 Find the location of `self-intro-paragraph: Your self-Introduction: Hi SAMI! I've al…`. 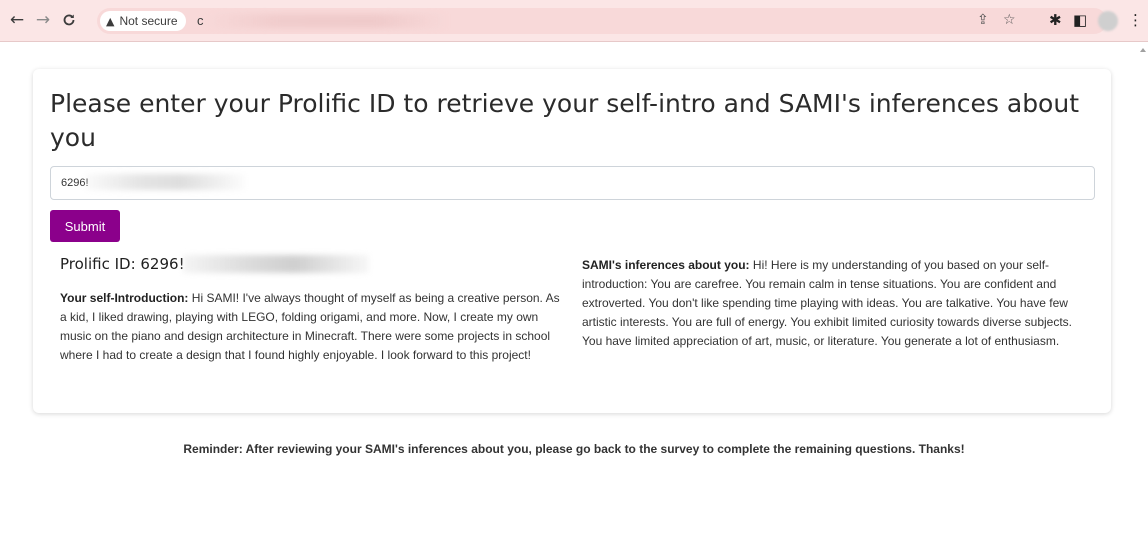

self-intro-paragraph: Your self-Introduction: Hi SAMI! I've al… is located at coordinates (312, 327).